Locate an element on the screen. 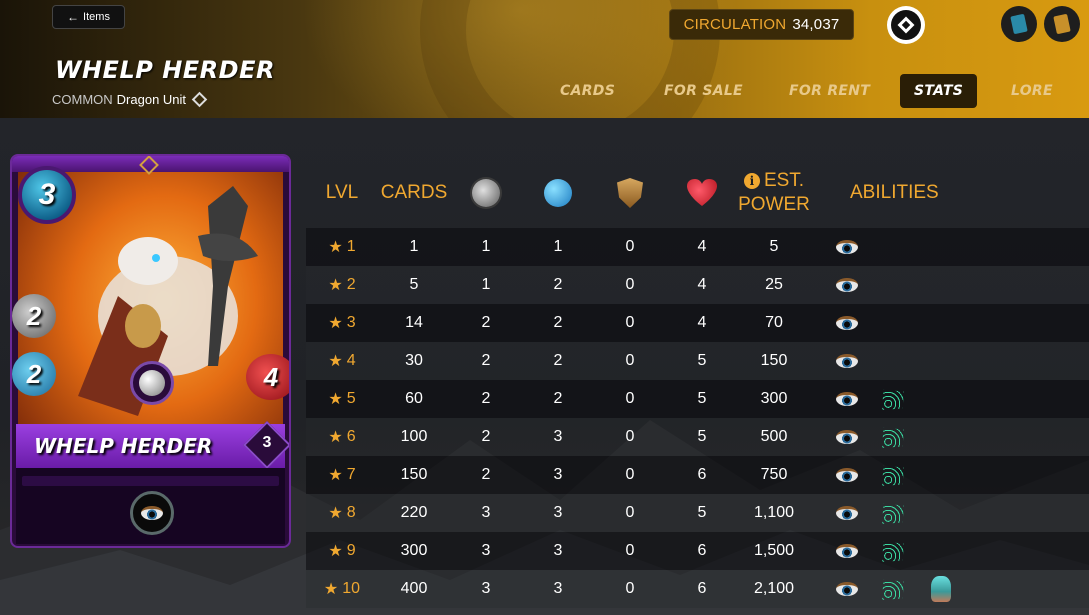 The image size is (1089, 615). tab-for-rent: FOR RENT is located at coordinates (829, 91).